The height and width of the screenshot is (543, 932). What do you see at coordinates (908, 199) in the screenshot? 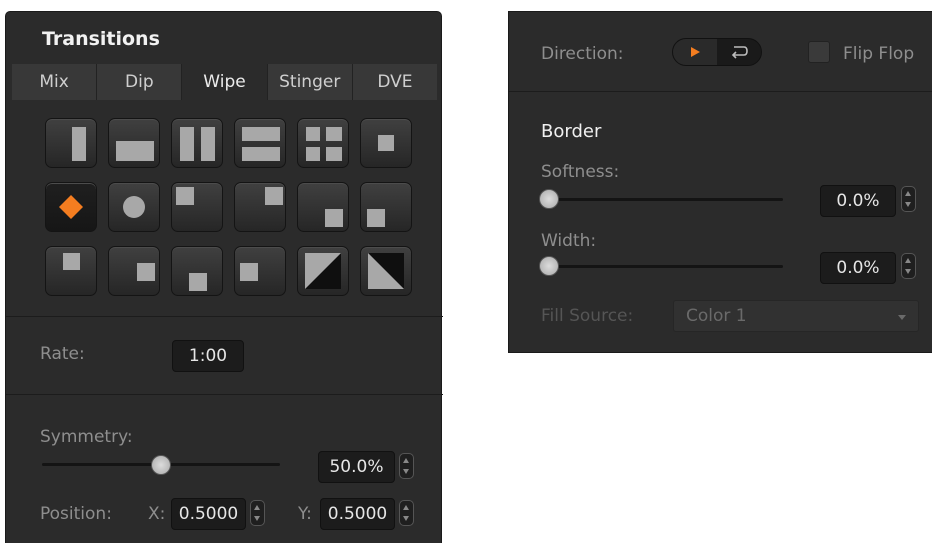
I see `softness-stepper` at bounding box center [908, 199].